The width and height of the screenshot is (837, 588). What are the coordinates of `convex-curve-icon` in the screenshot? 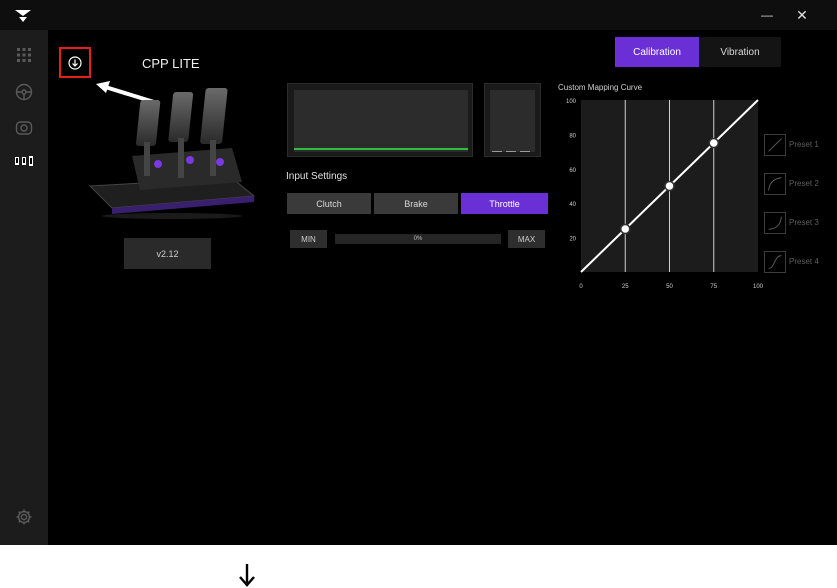 It's located at (775, 223).